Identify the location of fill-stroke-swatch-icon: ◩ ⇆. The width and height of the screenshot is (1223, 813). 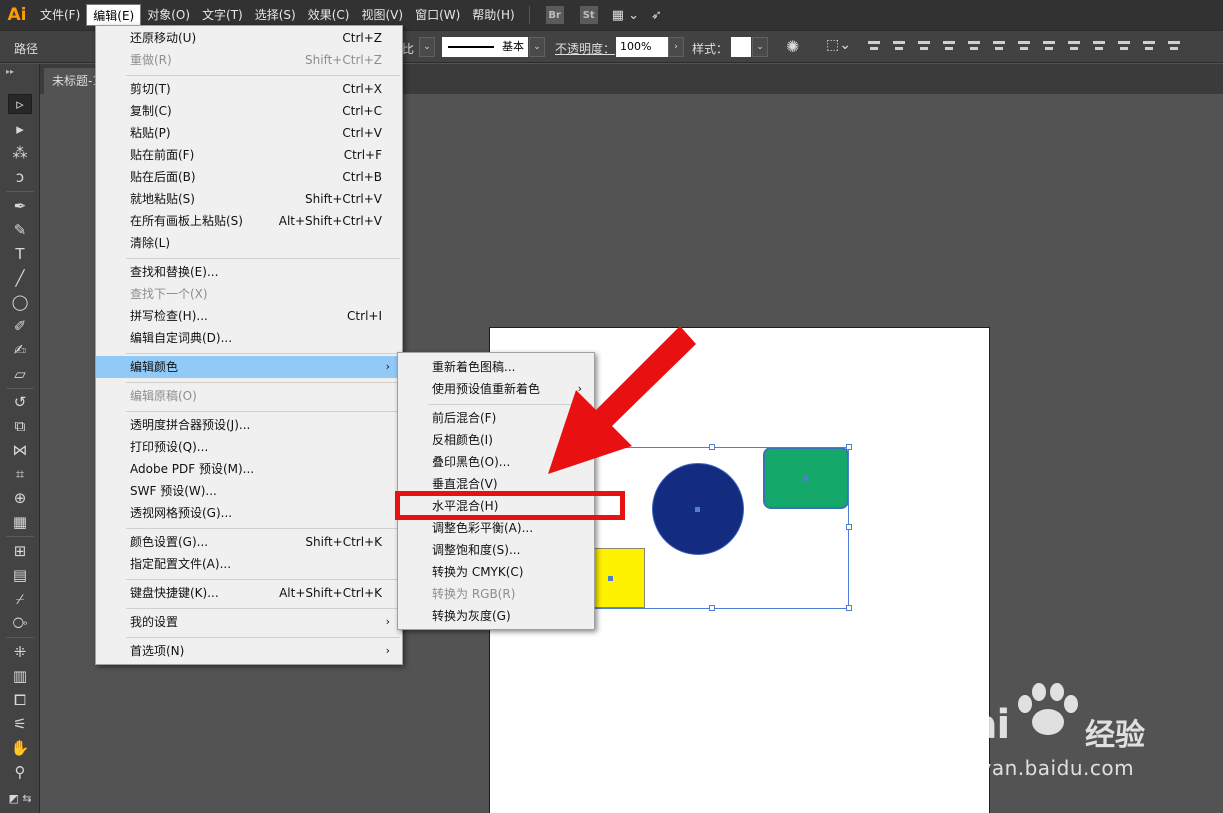
(20, 798).